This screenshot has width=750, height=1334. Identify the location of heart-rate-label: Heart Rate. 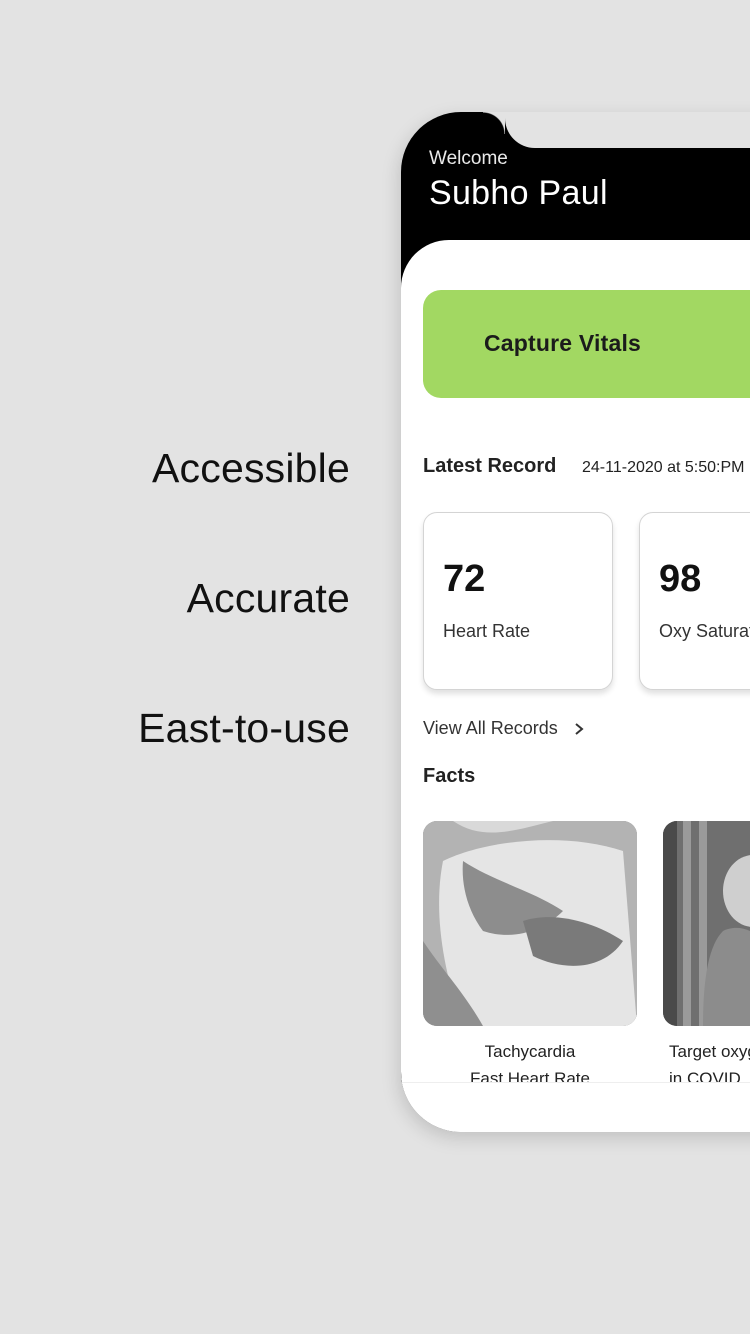
(487, 631).